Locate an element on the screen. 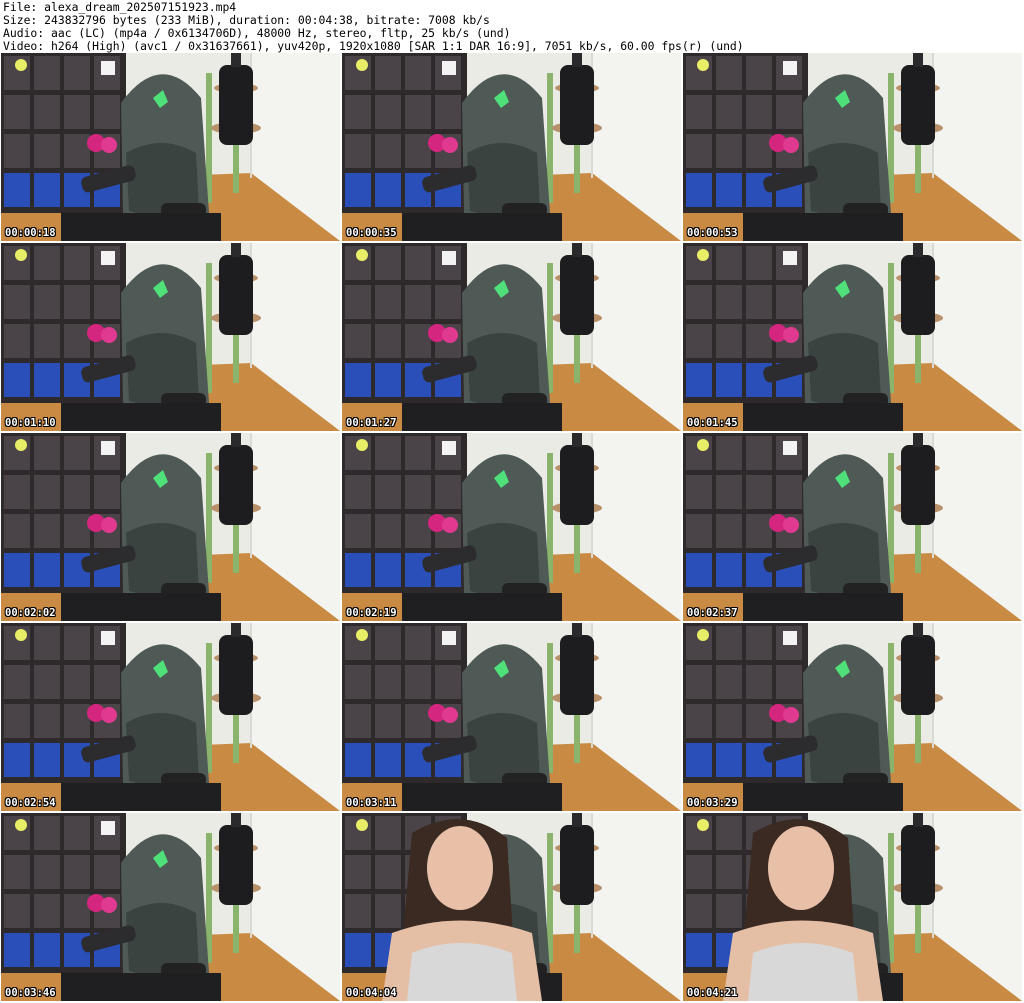 The height and width of the screenshot is (1003, 1024). thumbnail-timestamp: 00:02:37 is located at coordinates (712, 613).